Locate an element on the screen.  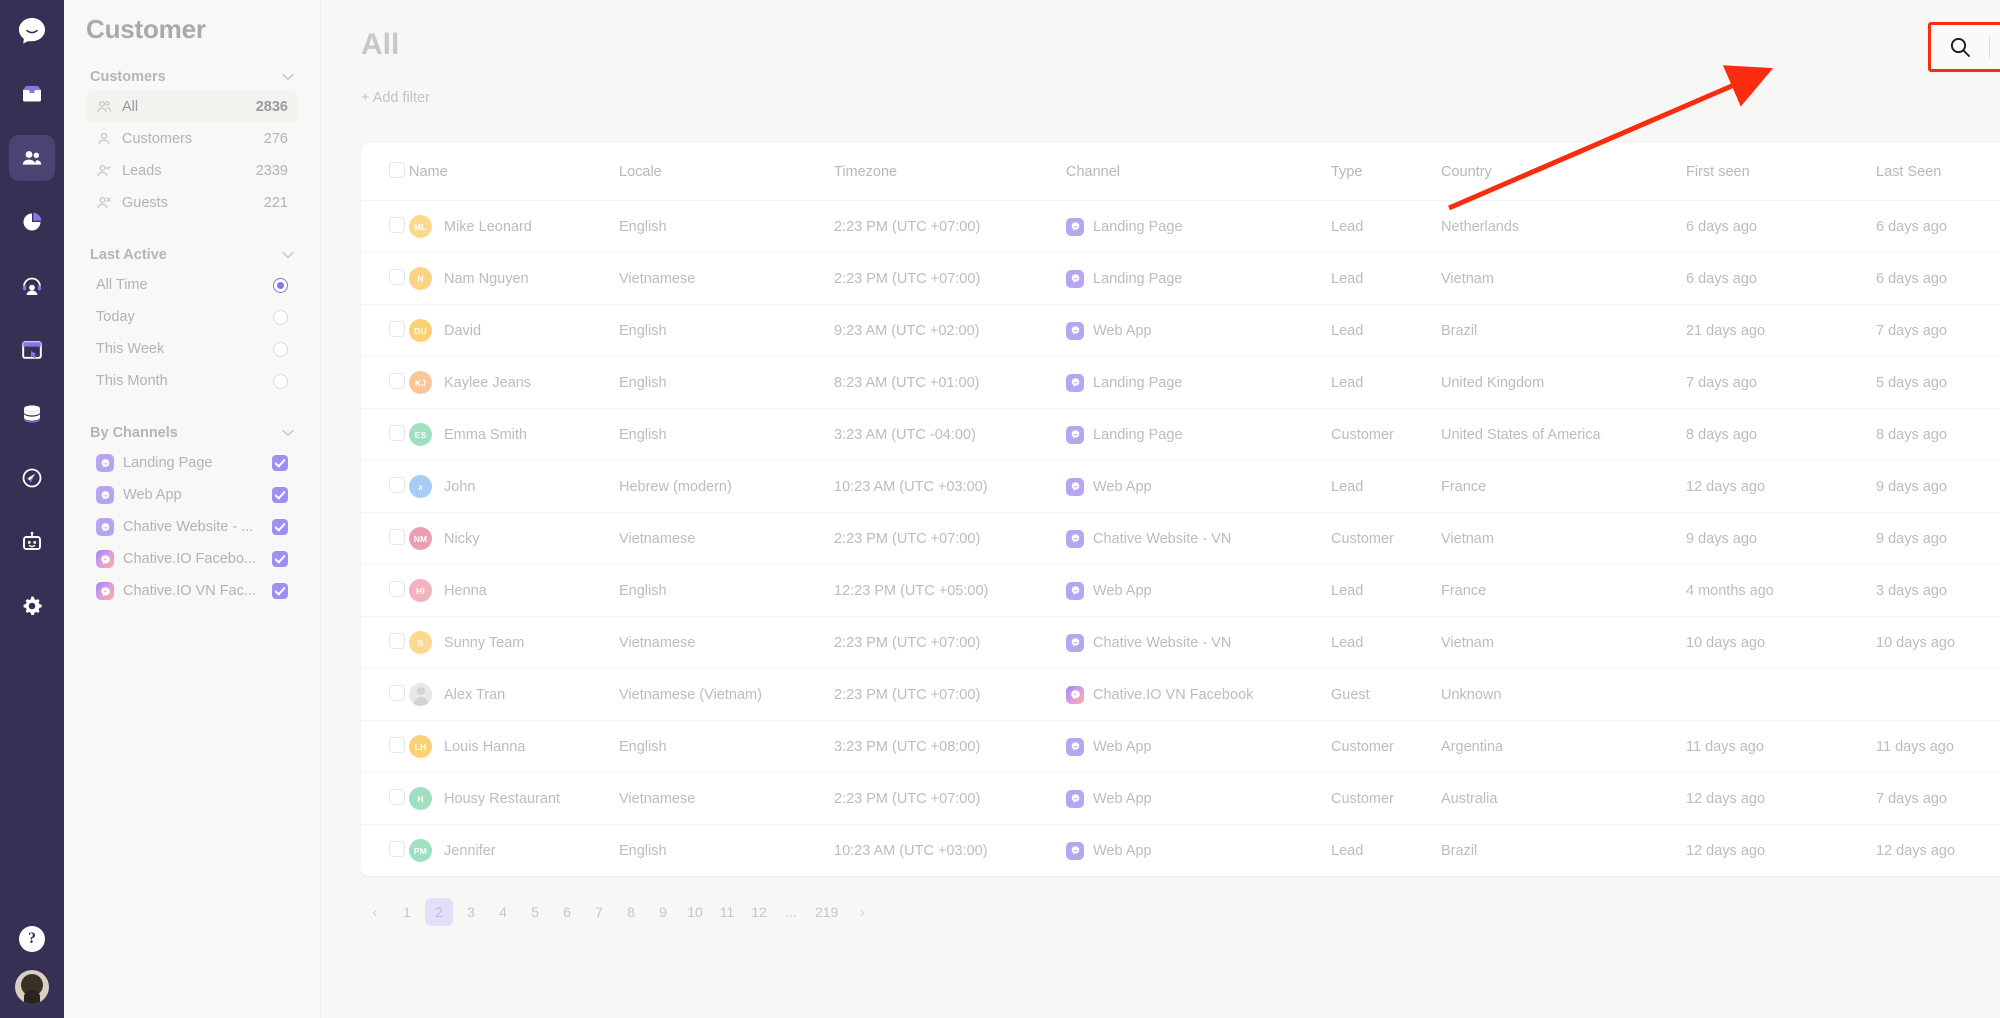
pagination-page-12: 12 is located at coordinates (759, 912).